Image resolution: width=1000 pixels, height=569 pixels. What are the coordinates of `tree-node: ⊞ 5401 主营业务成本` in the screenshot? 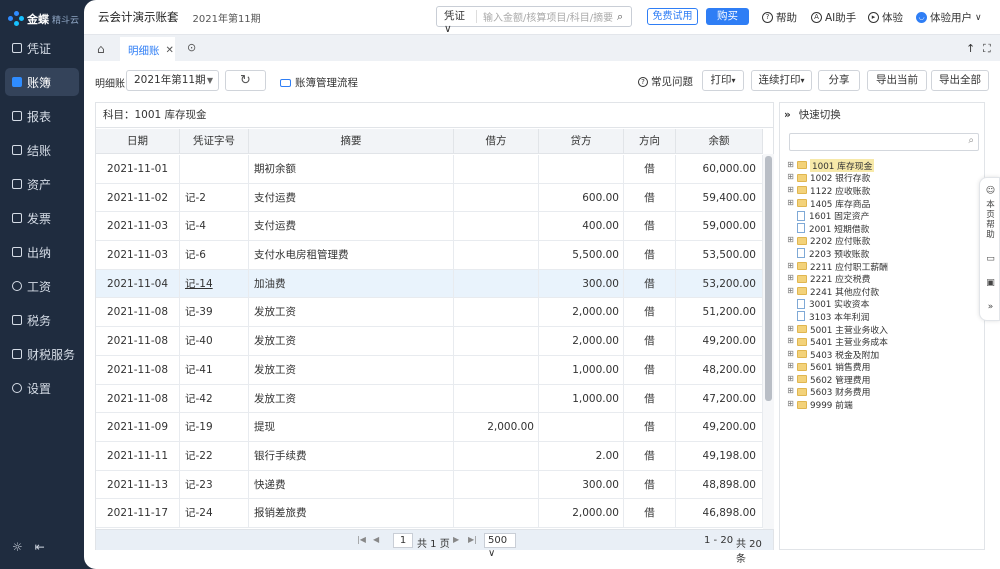 It's located at (884, 342).